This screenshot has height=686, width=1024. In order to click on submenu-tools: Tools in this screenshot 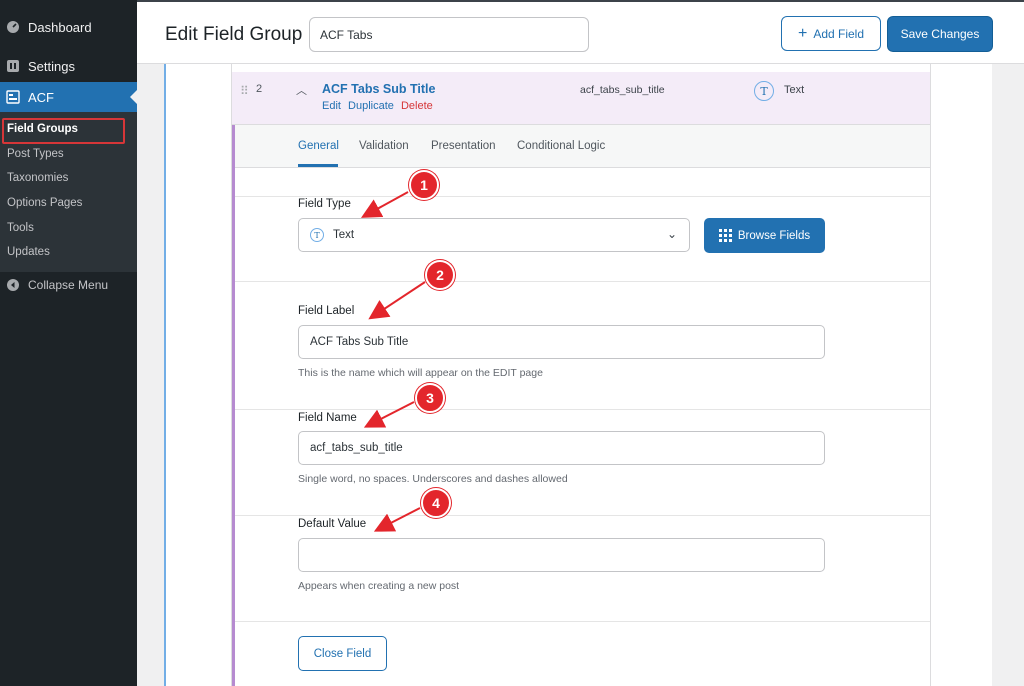, I will do `click(20, 228)`.